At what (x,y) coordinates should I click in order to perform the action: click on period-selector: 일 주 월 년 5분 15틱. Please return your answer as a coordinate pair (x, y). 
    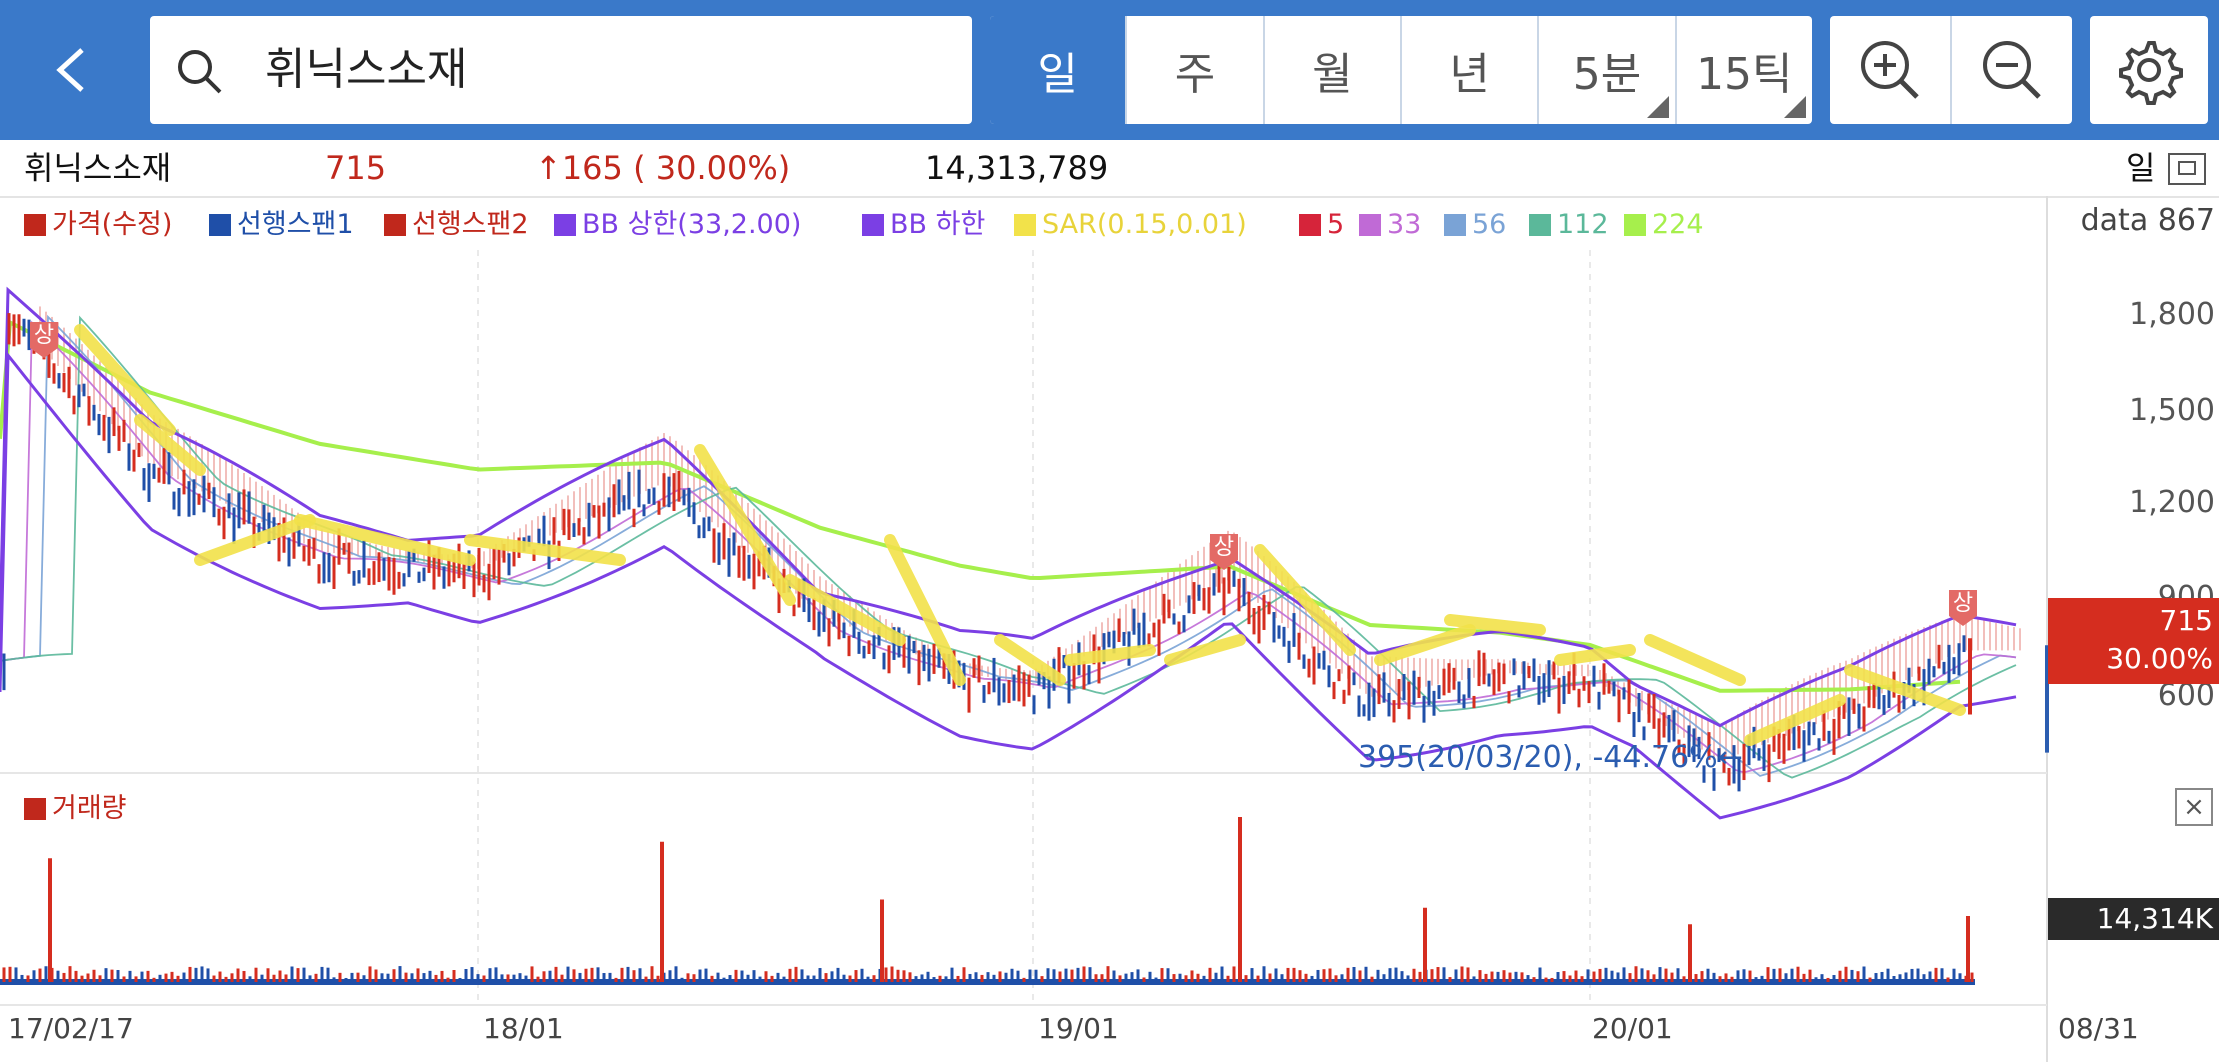
    Looking at the image, I should click on (1401, 70).